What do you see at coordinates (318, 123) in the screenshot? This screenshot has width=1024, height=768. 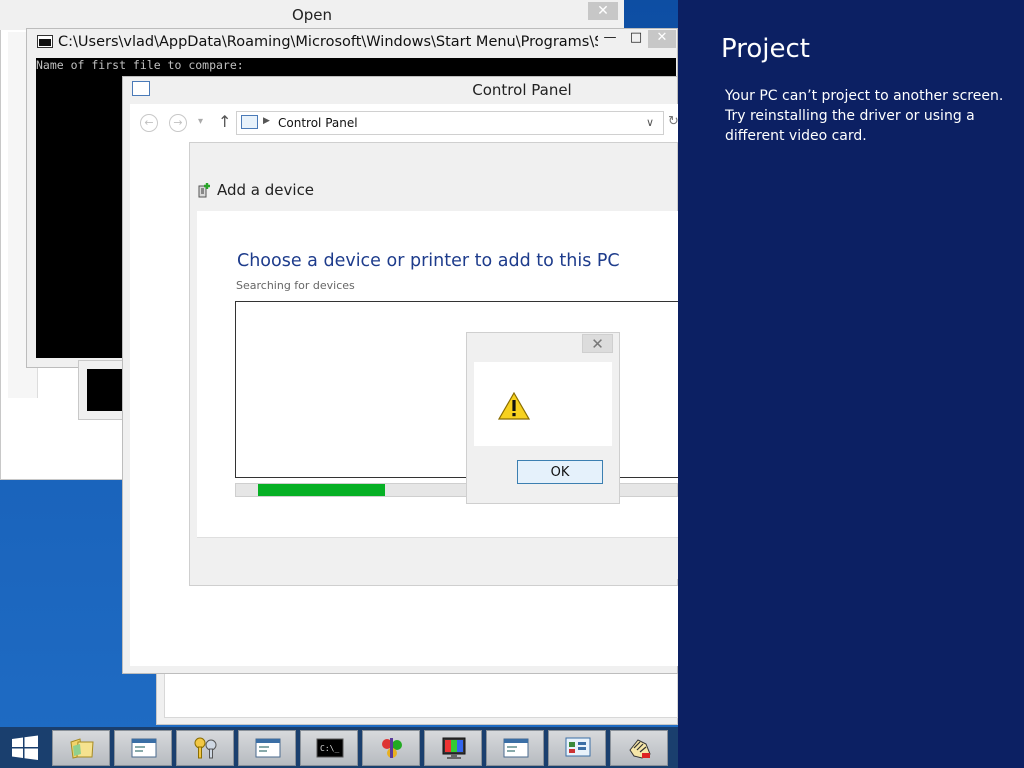 I see `breadcrumb-control-panel: Control Panel` at bounding box center [318, 123].